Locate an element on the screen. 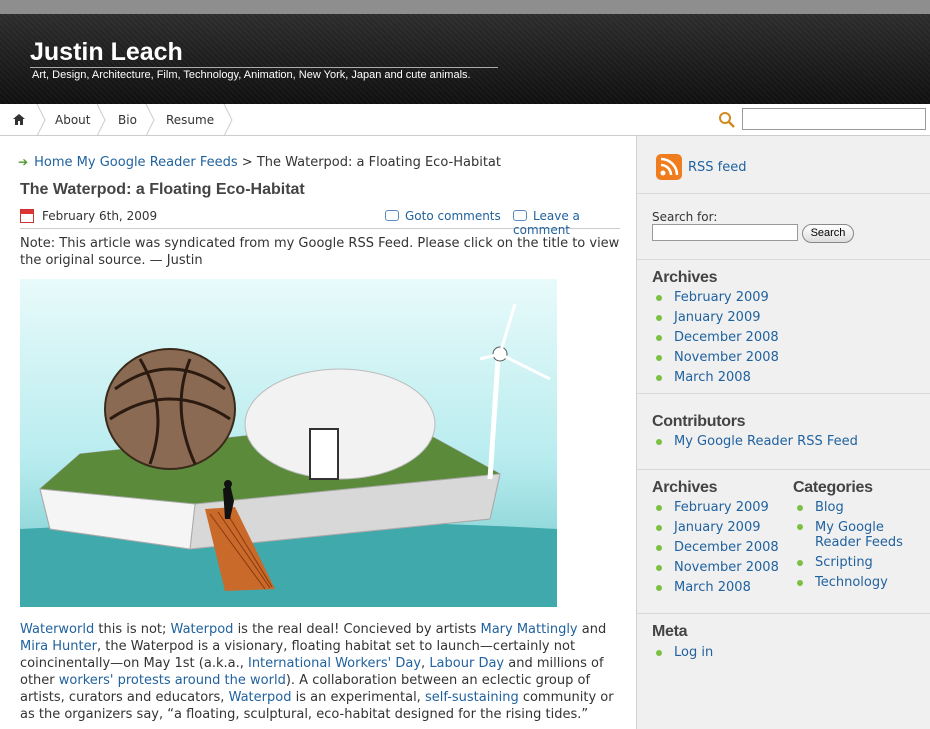 The width and height of the screenshot is (930, 729). sidebar-rss-section: RSS feed is located at coordinates (783, 165).